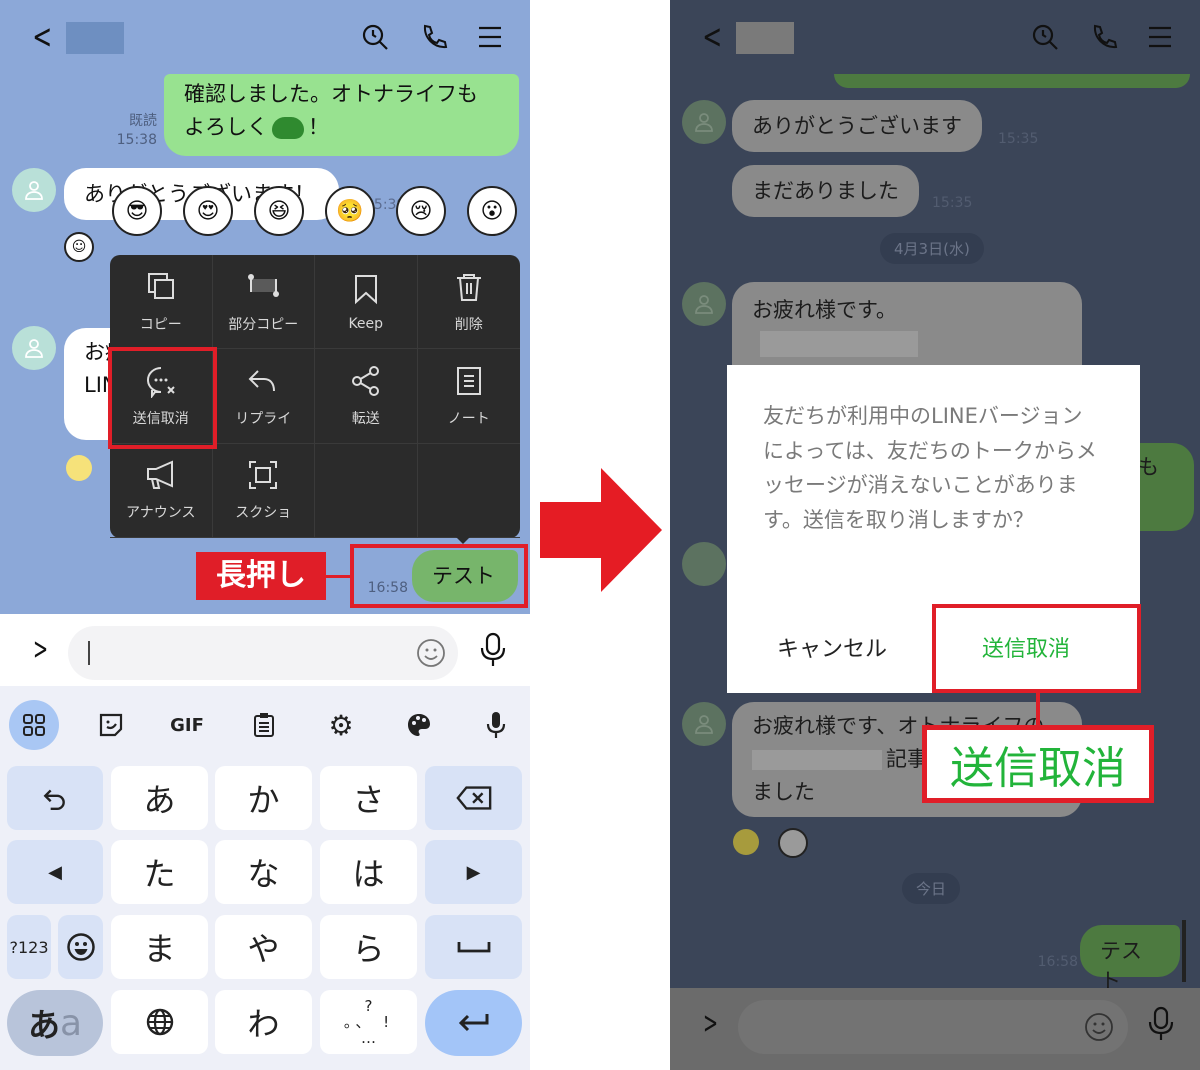 This screenshot has width=1200, height=1070. What do you see at coordinates (366, 396) in the screenshot?
I see `menu-item-forward: 転送` at bounding box center [366, 396].